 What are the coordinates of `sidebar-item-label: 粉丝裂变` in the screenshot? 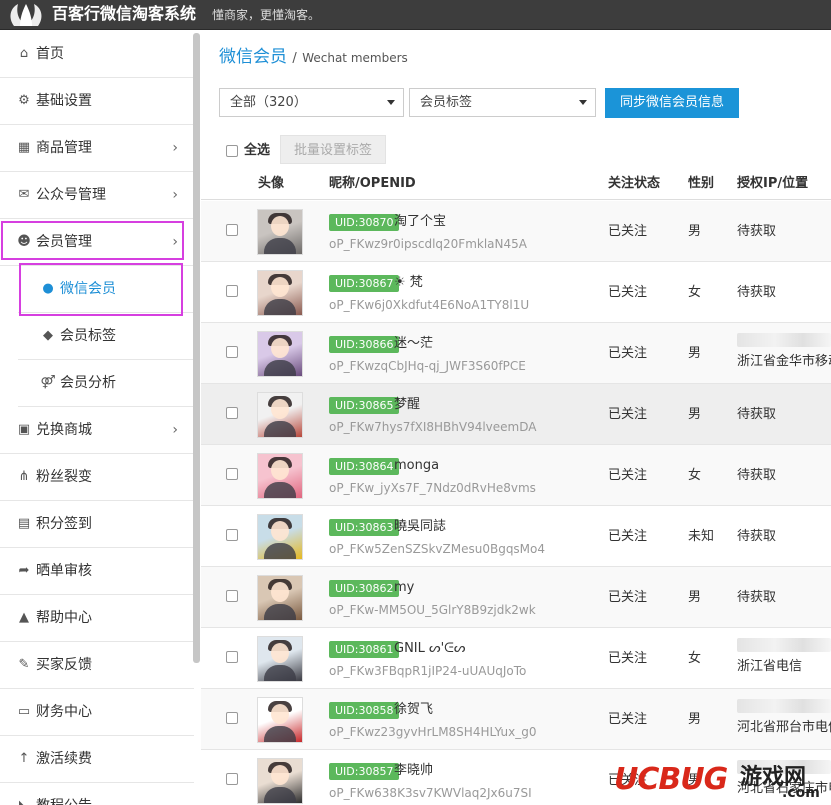 It's located at (64, 477).